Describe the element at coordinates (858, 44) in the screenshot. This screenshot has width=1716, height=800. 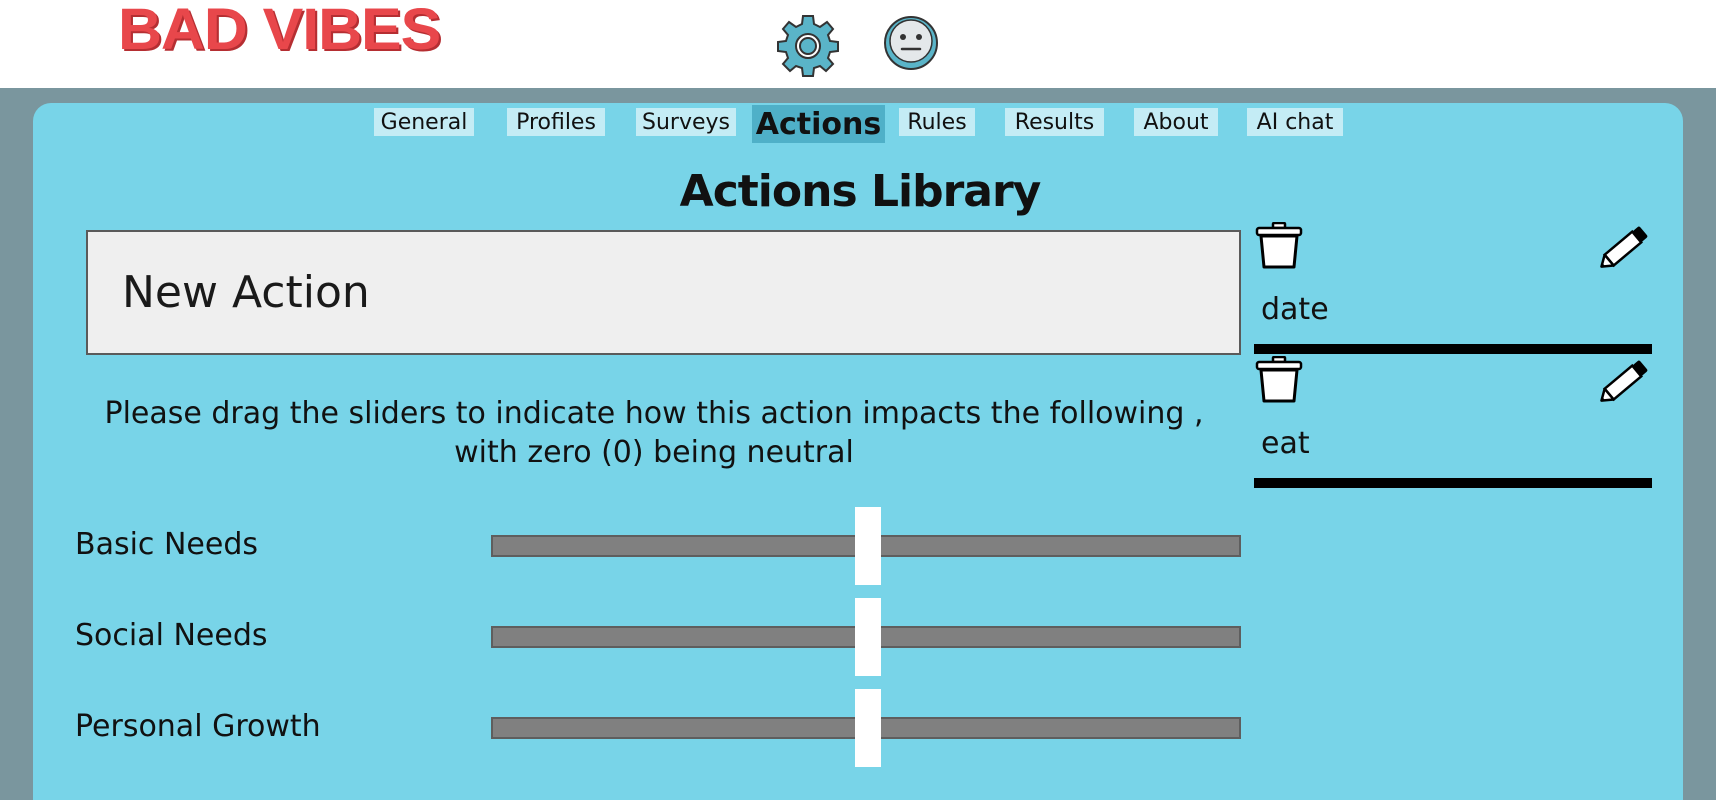
I see `top-bar: BAD VIBES` at that location.